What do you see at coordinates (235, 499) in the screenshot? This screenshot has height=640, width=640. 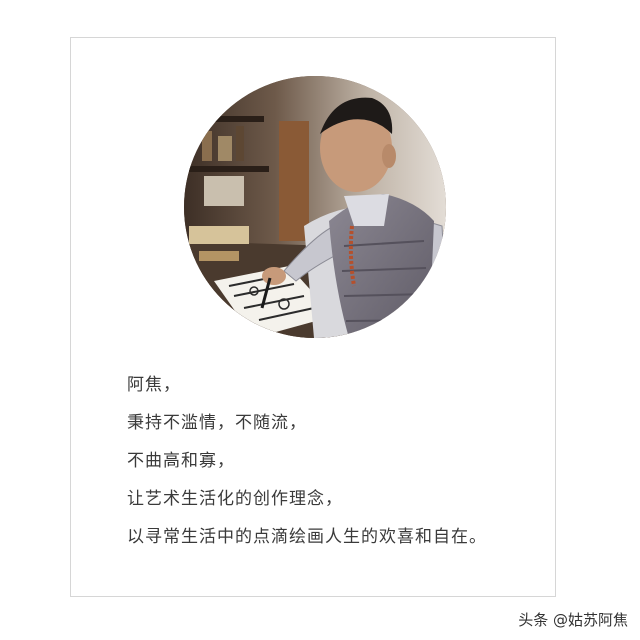 I see `poem-line: 让艺术生活化的创作理念，` at bounding box center [235, 499].